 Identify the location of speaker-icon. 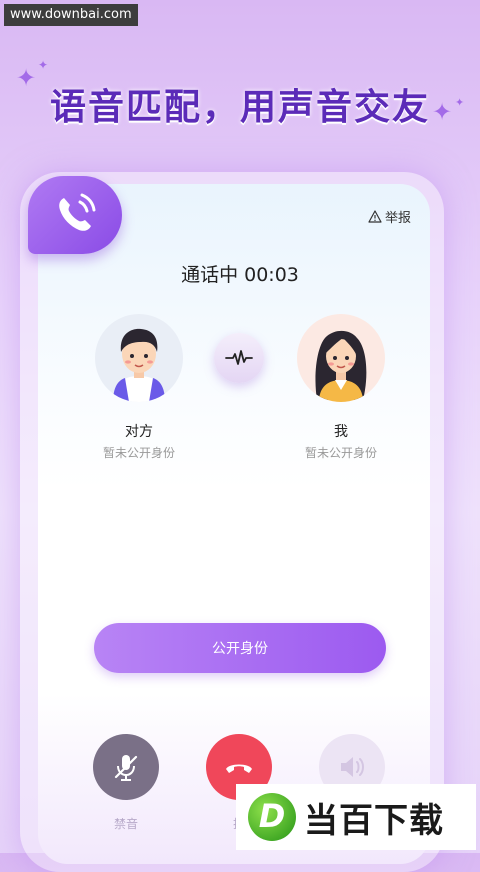
(352, 767).